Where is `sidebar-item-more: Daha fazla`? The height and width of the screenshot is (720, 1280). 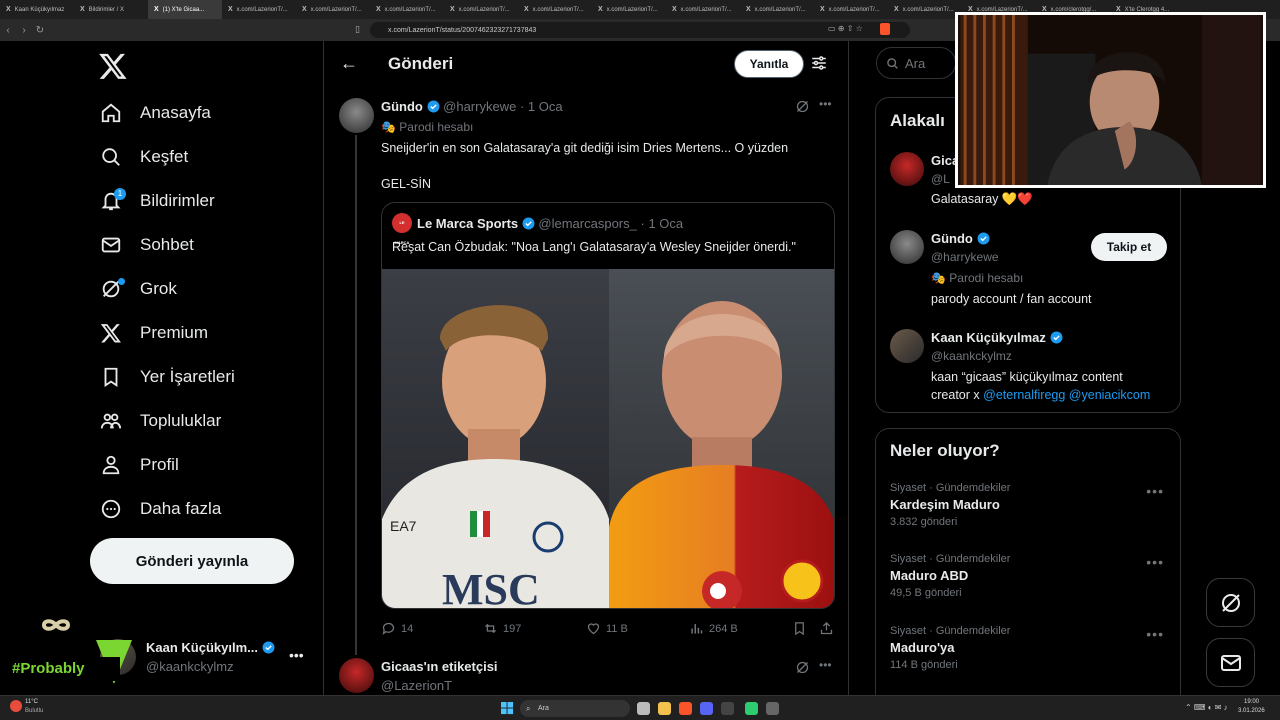
sidebar-item-more: Daha fazla is located at coordinates (160, 509).